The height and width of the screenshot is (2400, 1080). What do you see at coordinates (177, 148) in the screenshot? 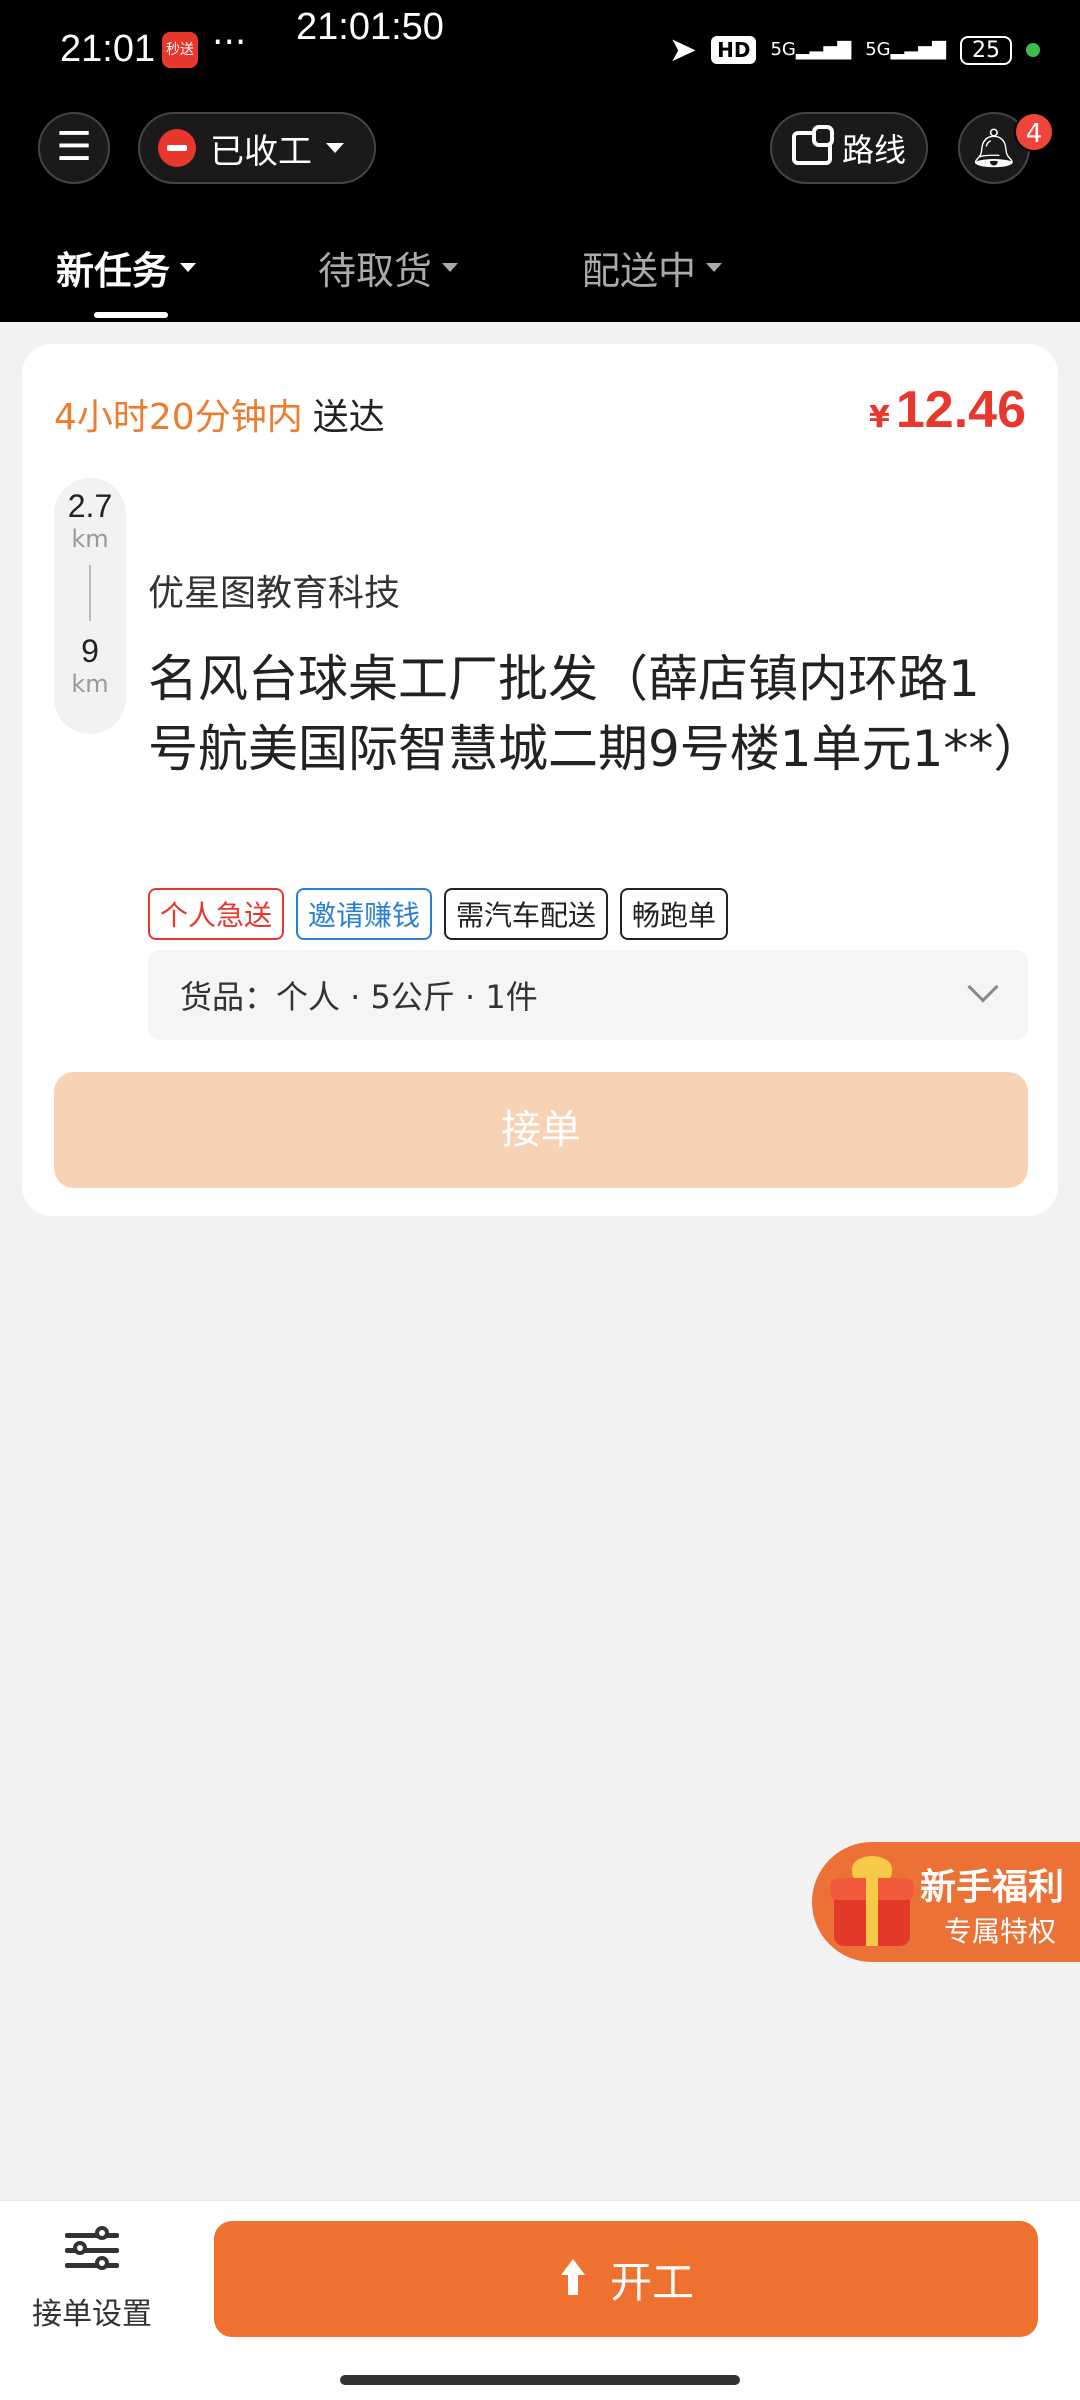
I see `stop-icon` at bounding box center [177, 148].